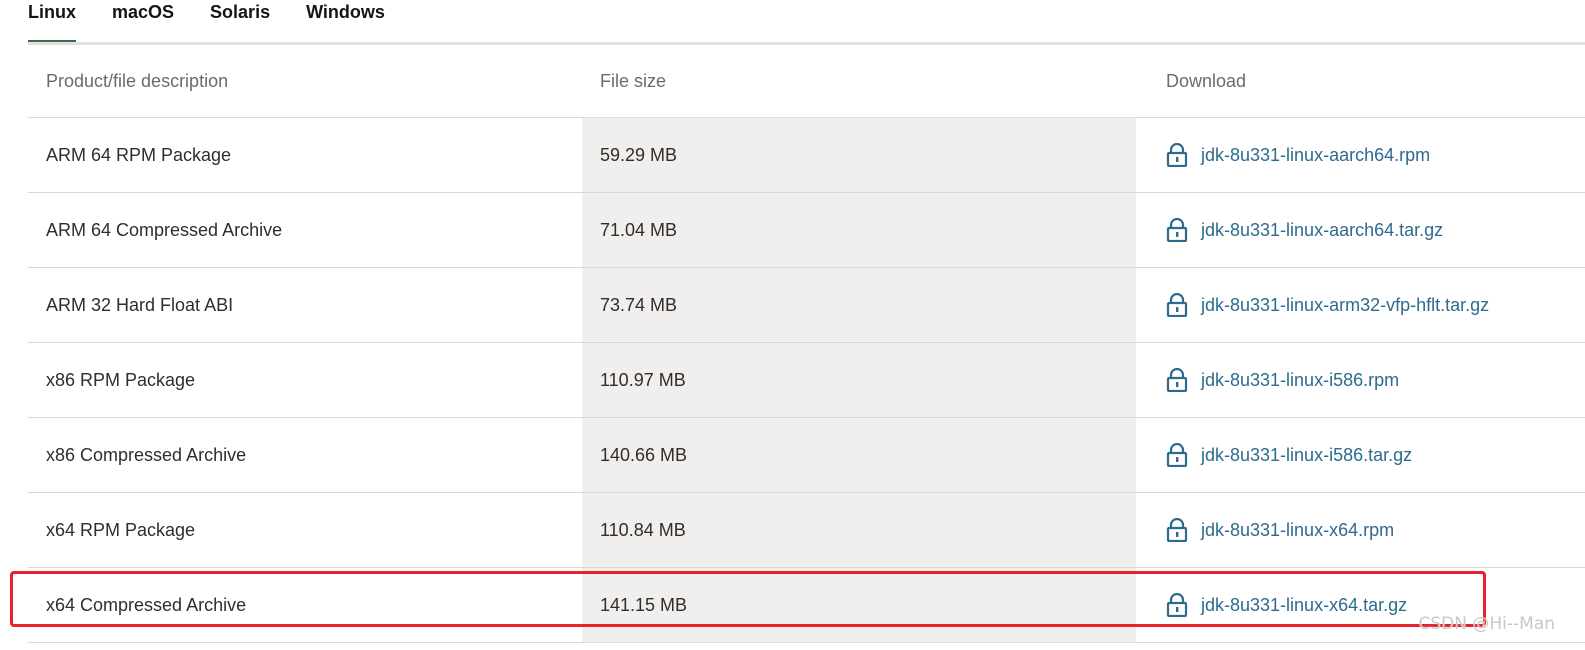 The width and height of the screenshot is (1585, 650). I want to click on os-tabs: Linux macOS Solaris Windows, so click(224, 22).